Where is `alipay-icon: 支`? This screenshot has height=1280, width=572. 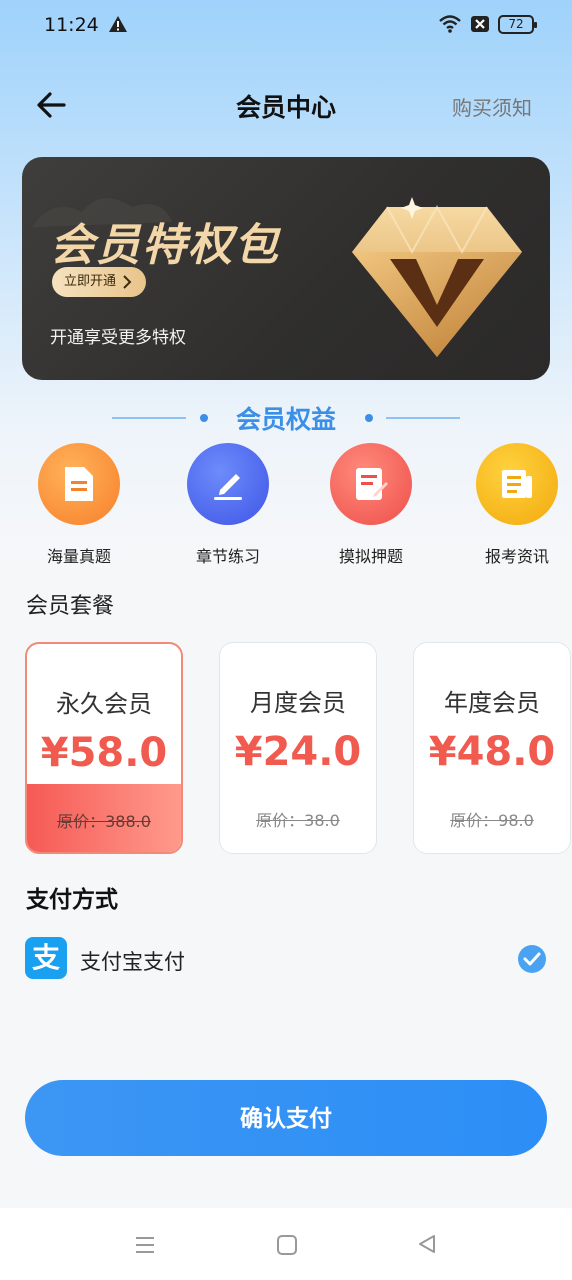
alipay-icon: 支 is located at coordinates (46, 958).